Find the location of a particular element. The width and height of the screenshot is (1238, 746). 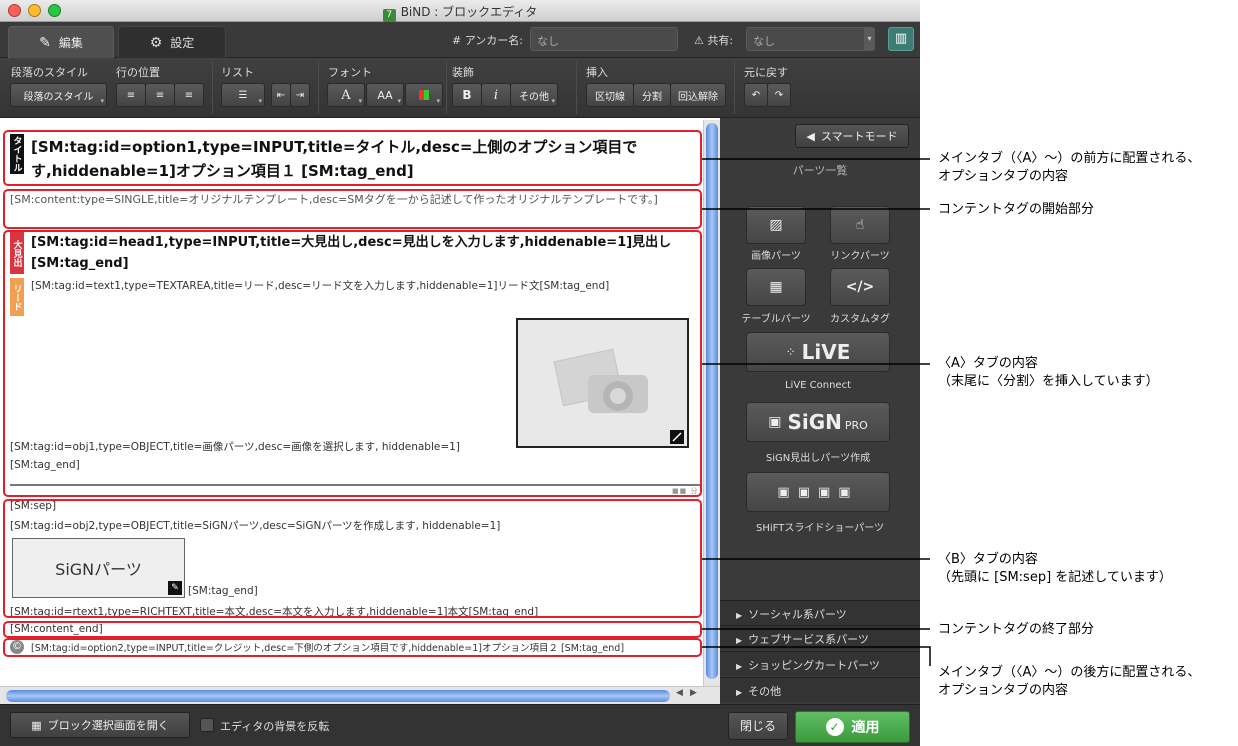

annotation-line: （先頭に [SM:sep] を記述しています） is located at coordinates (1055, 577).